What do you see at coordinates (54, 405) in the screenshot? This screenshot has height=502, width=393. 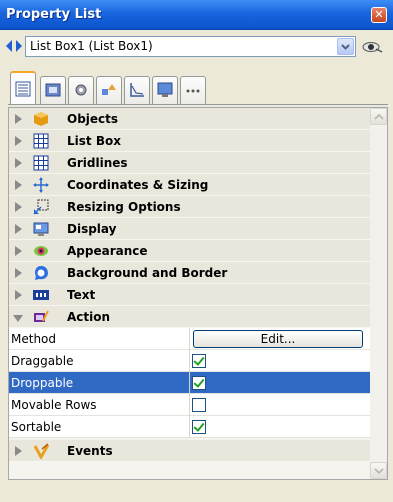 I see `property-label: Movable Rows` at bounding box center [54, 405].